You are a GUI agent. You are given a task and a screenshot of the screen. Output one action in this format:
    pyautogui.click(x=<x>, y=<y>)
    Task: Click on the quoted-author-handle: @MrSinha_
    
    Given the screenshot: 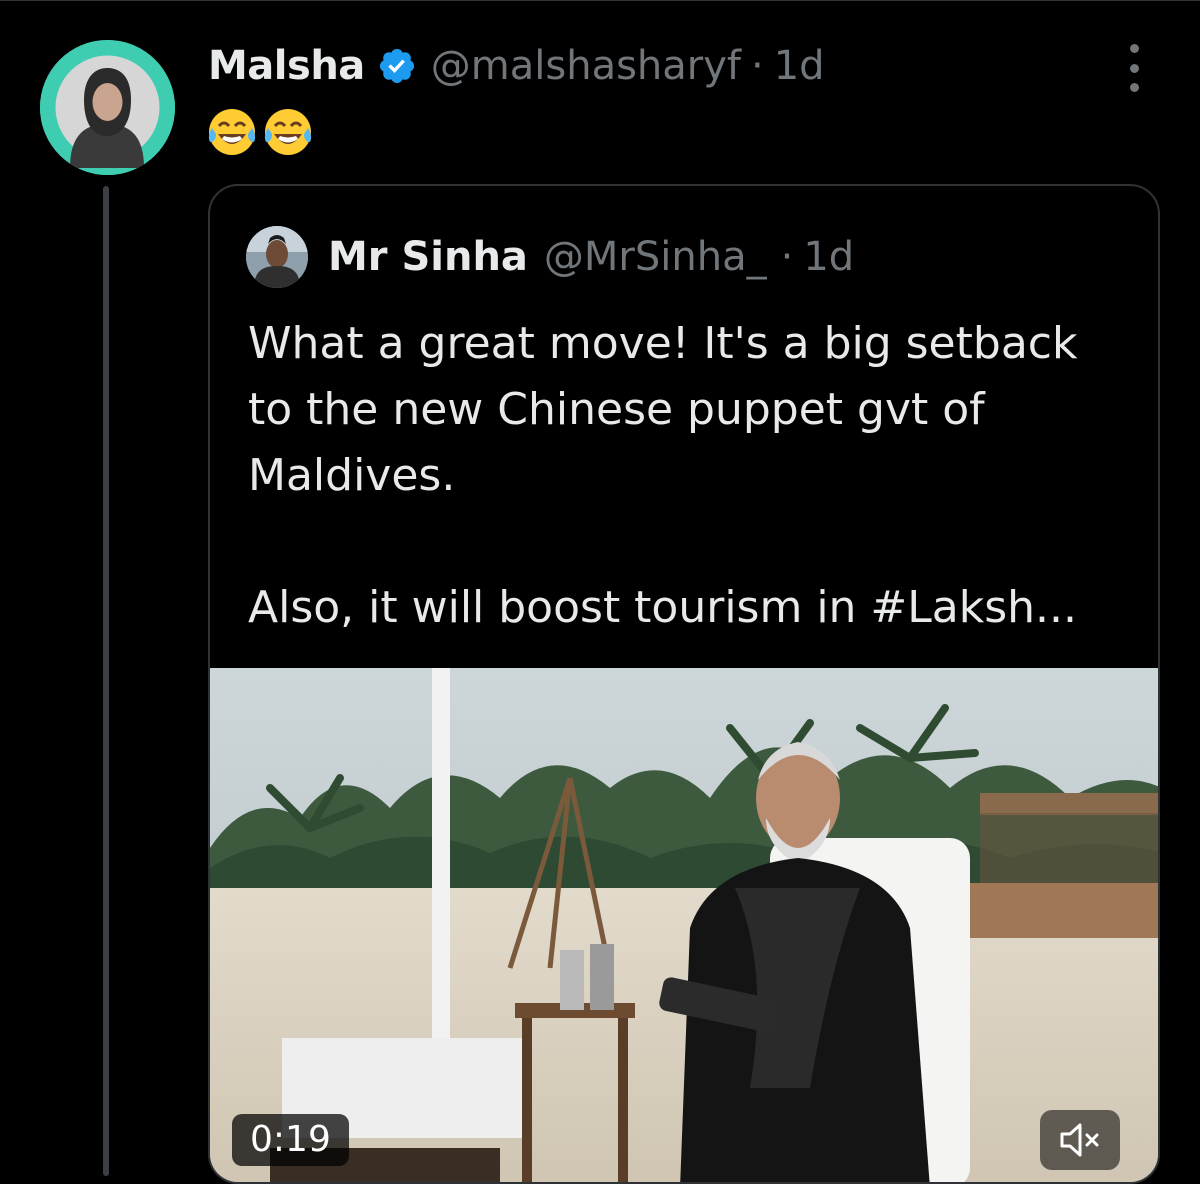 What is the action you would take?
    pyautogui.click(x=655, y=257)
    